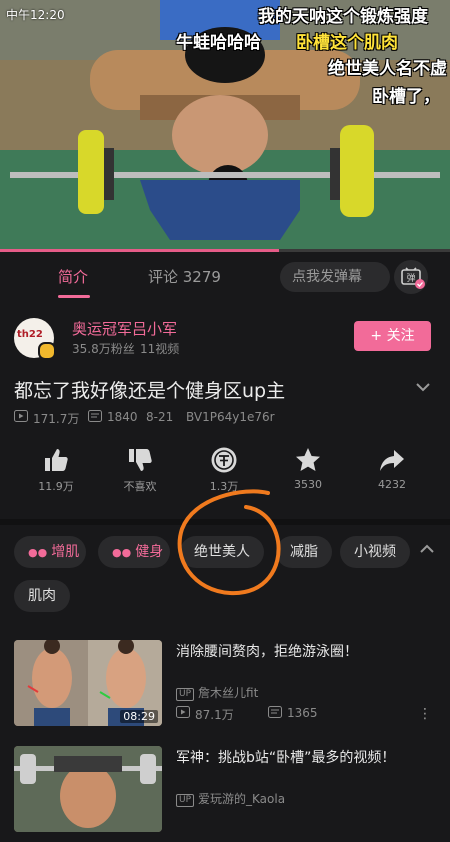  What do you see at coordinates (392, 460) in the screenshot?
I see `share-icon` at bounding box center [392, 460].